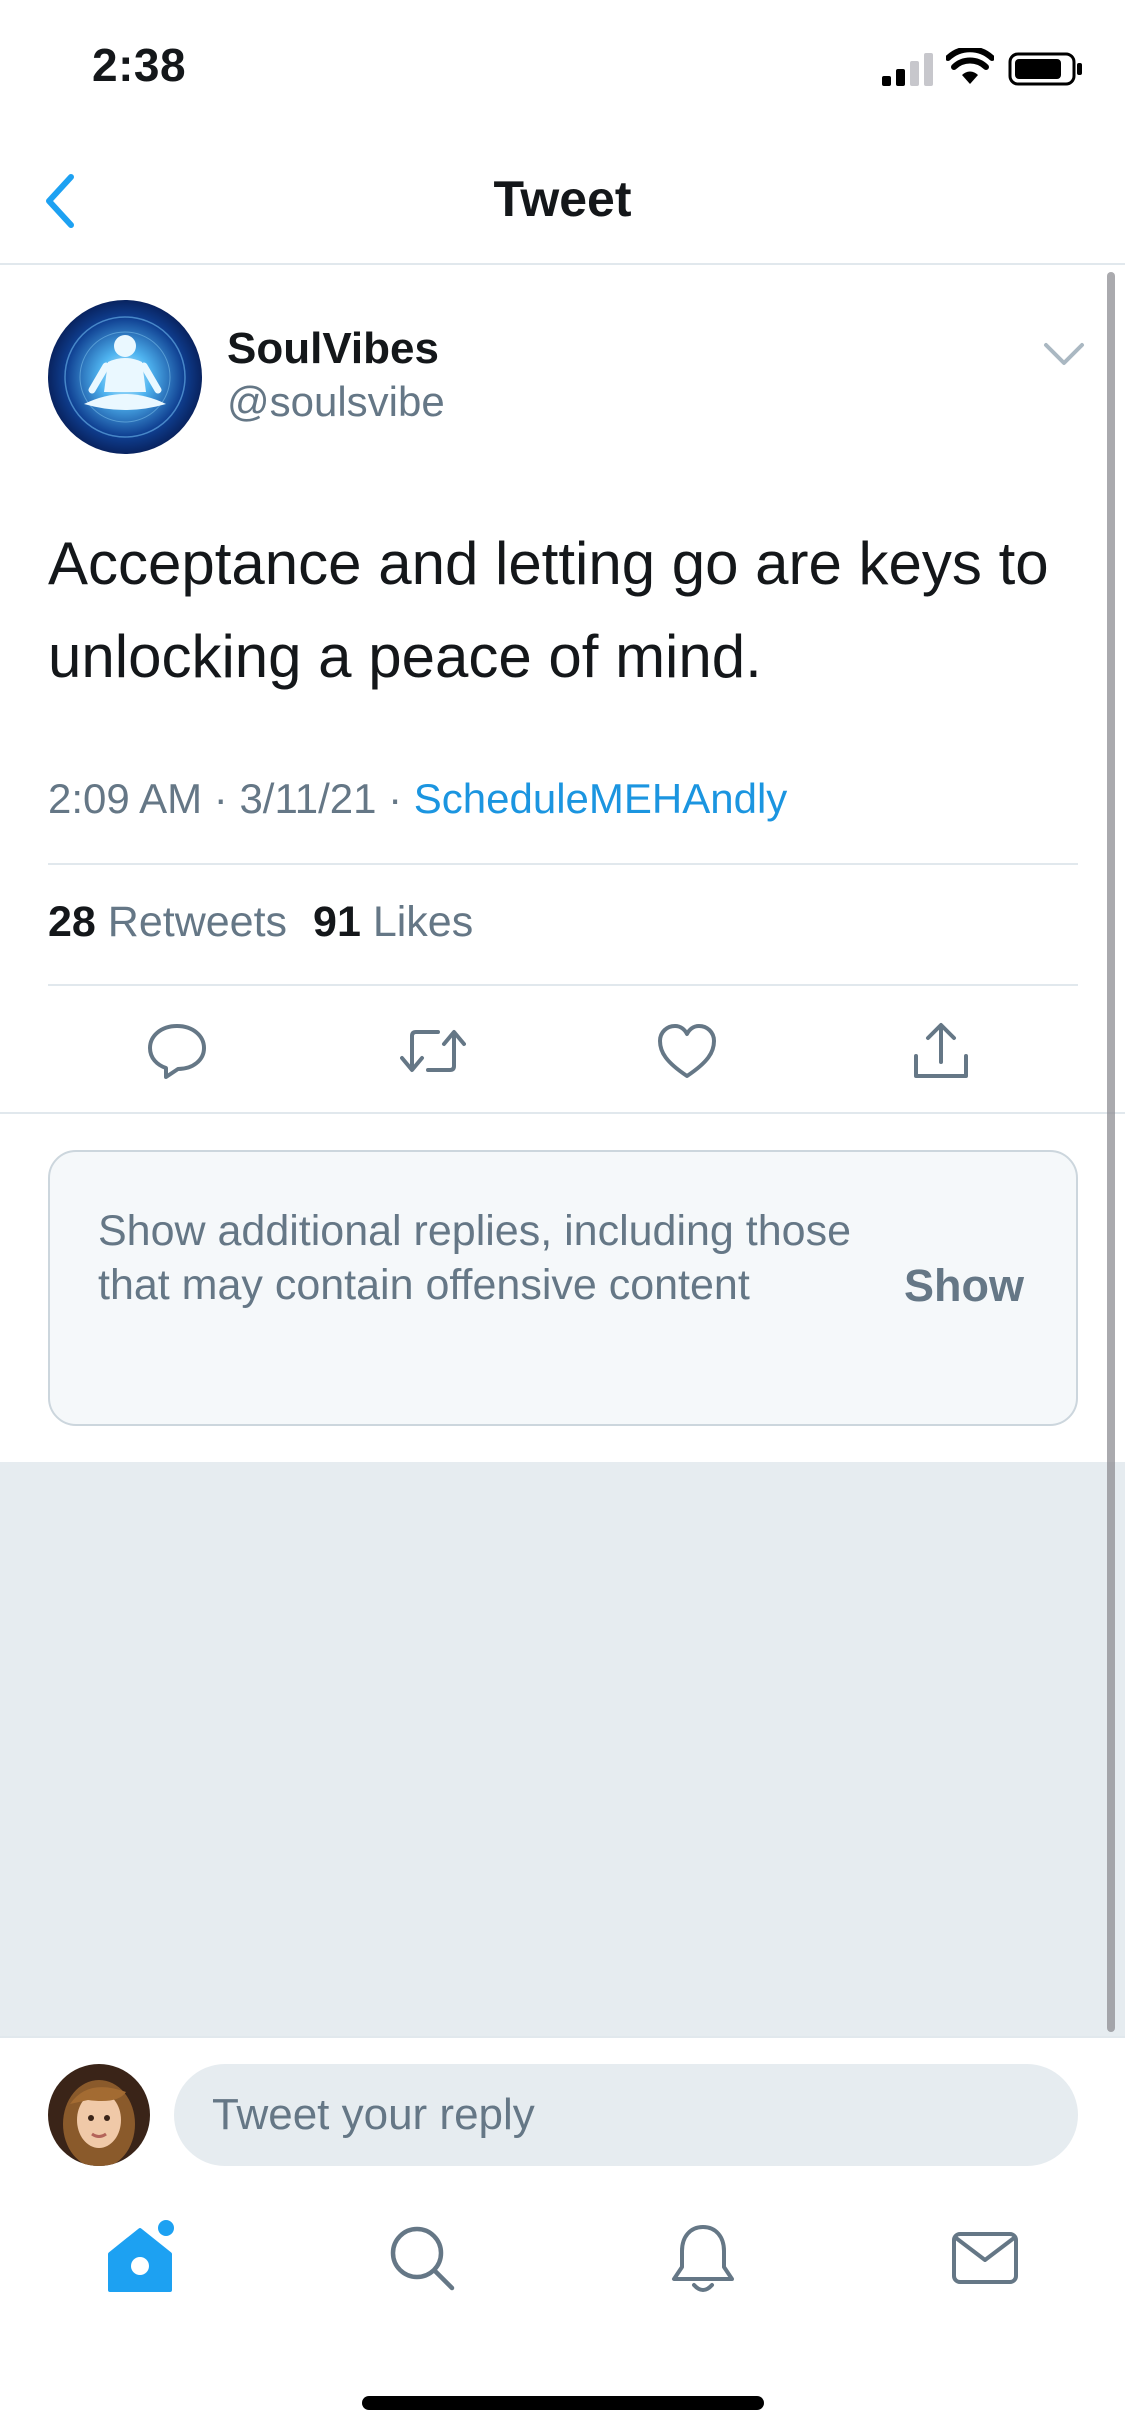  I want to click on author-name: SoulVibes, so click(333, 349).